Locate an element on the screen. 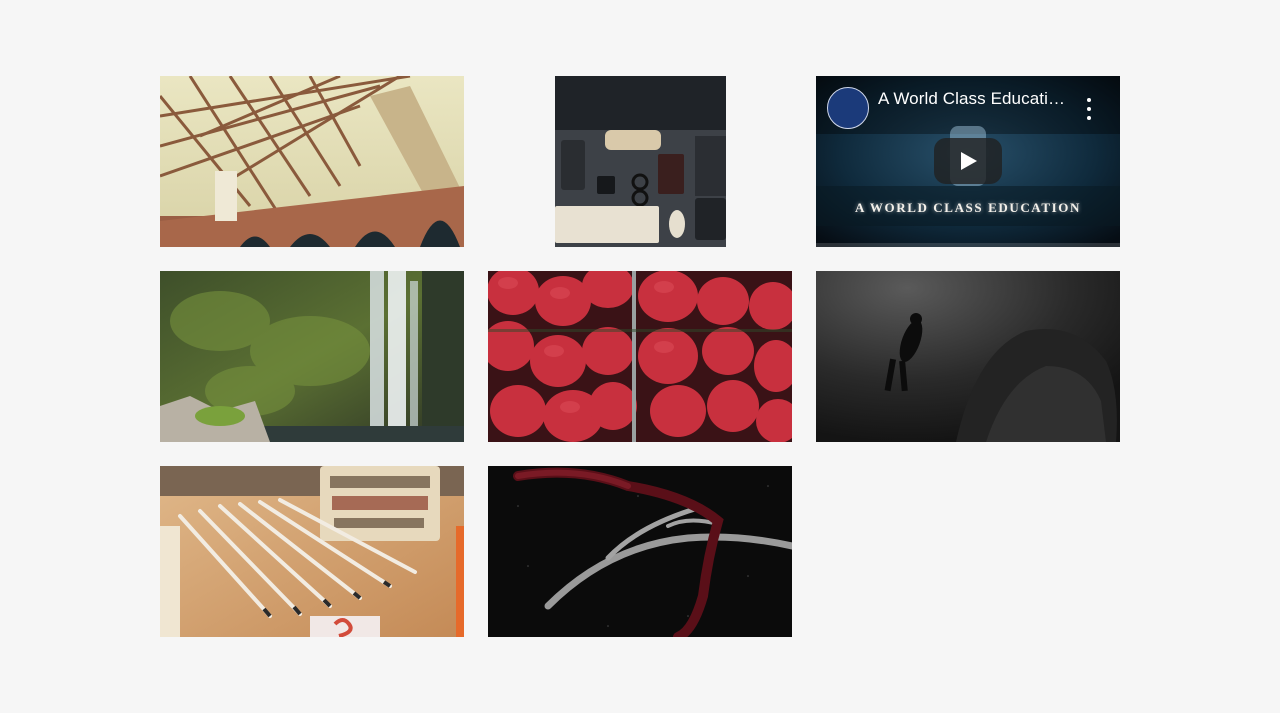  more-options-icon is located at coordinates (1089, 109).